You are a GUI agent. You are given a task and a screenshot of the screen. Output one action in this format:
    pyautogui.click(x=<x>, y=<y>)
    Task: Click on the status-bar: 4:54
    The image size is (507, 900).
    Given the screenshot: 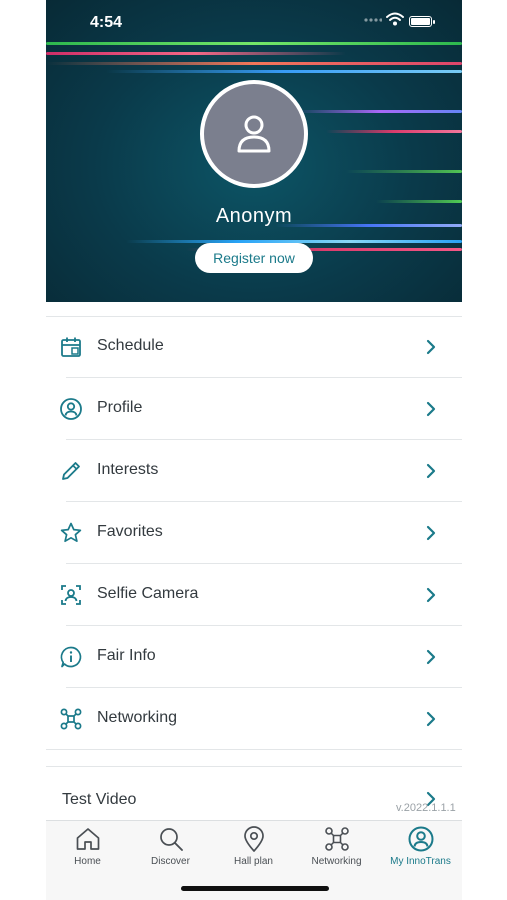 What is the action you would take?
    pyautogui.click(x=254, y=24)
    